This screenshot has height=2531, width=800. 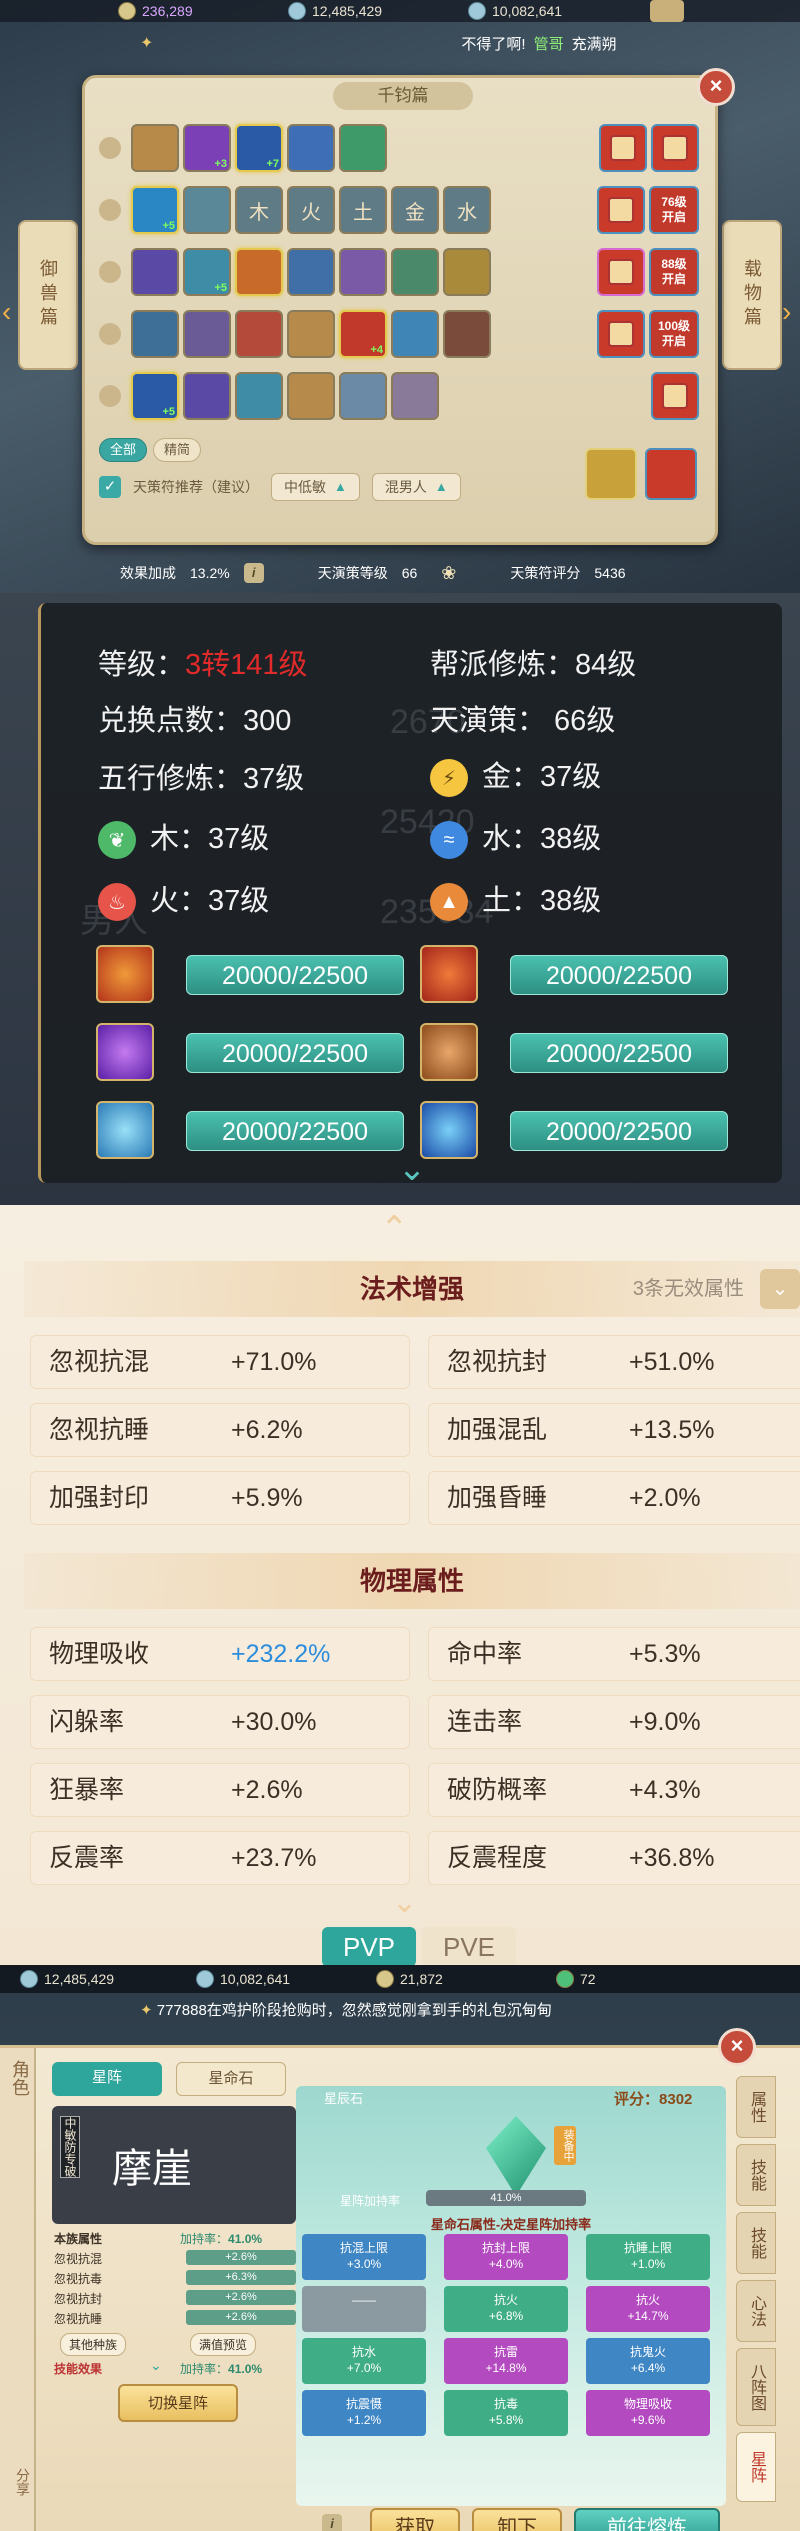 I want to click on attr-tile: 抗雷 +14.8%, so click(x=506, y=2361).